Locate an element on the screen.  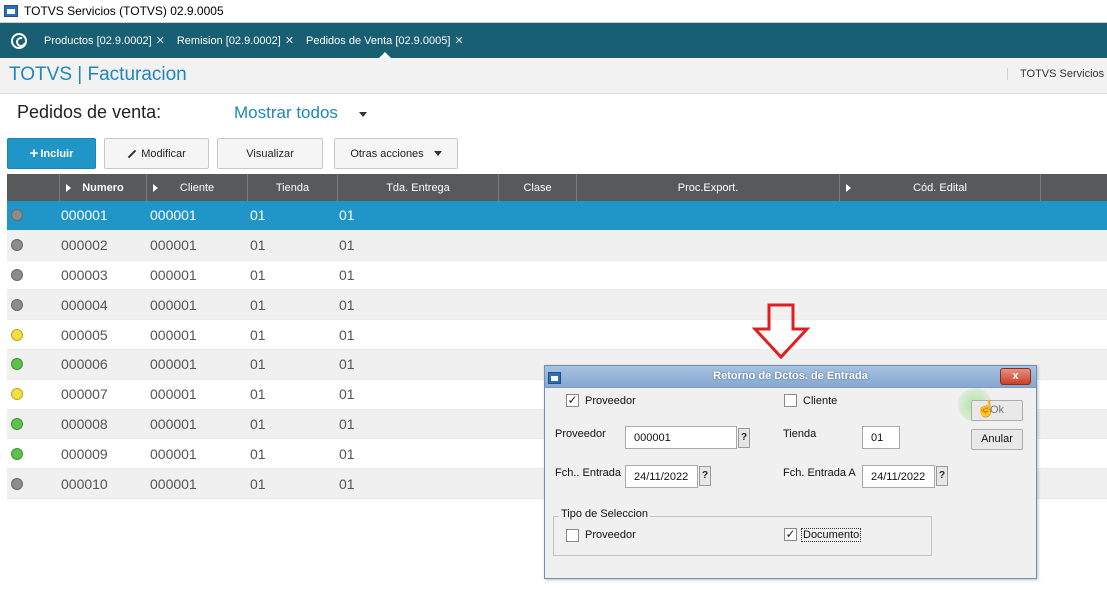
sel-proveedor-radio is located at coordinates (572, 535).